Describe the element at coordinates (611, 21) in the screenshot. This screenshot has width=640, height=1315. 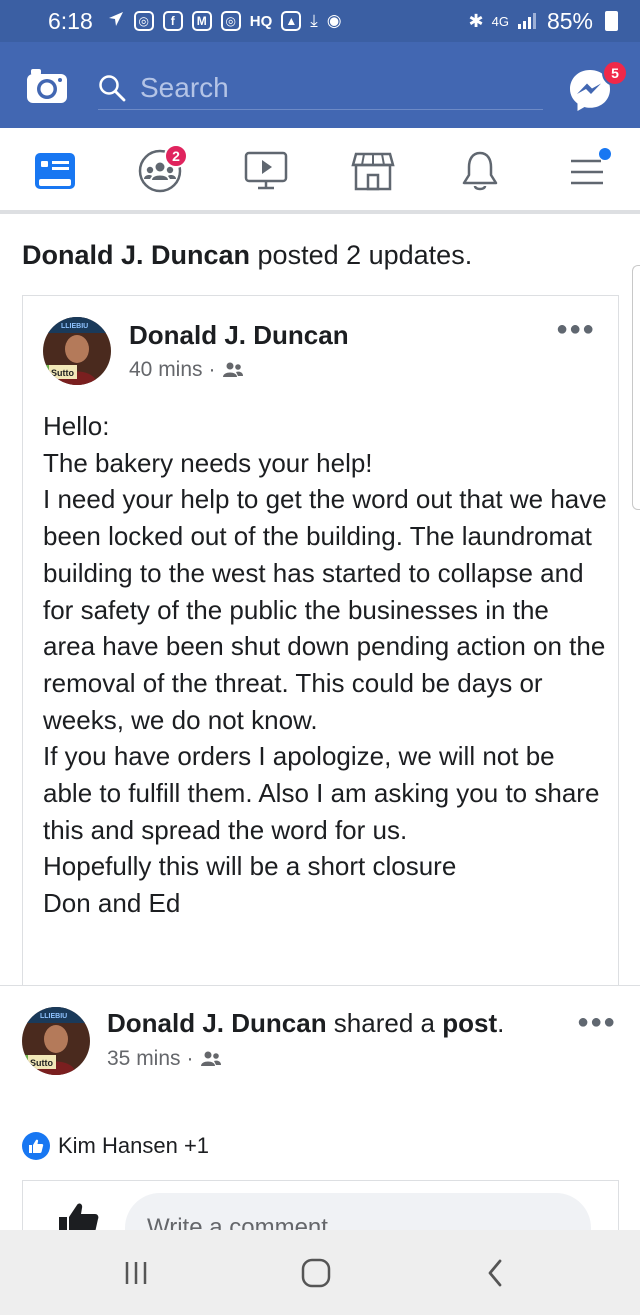
I see `battery-icon` at that location.